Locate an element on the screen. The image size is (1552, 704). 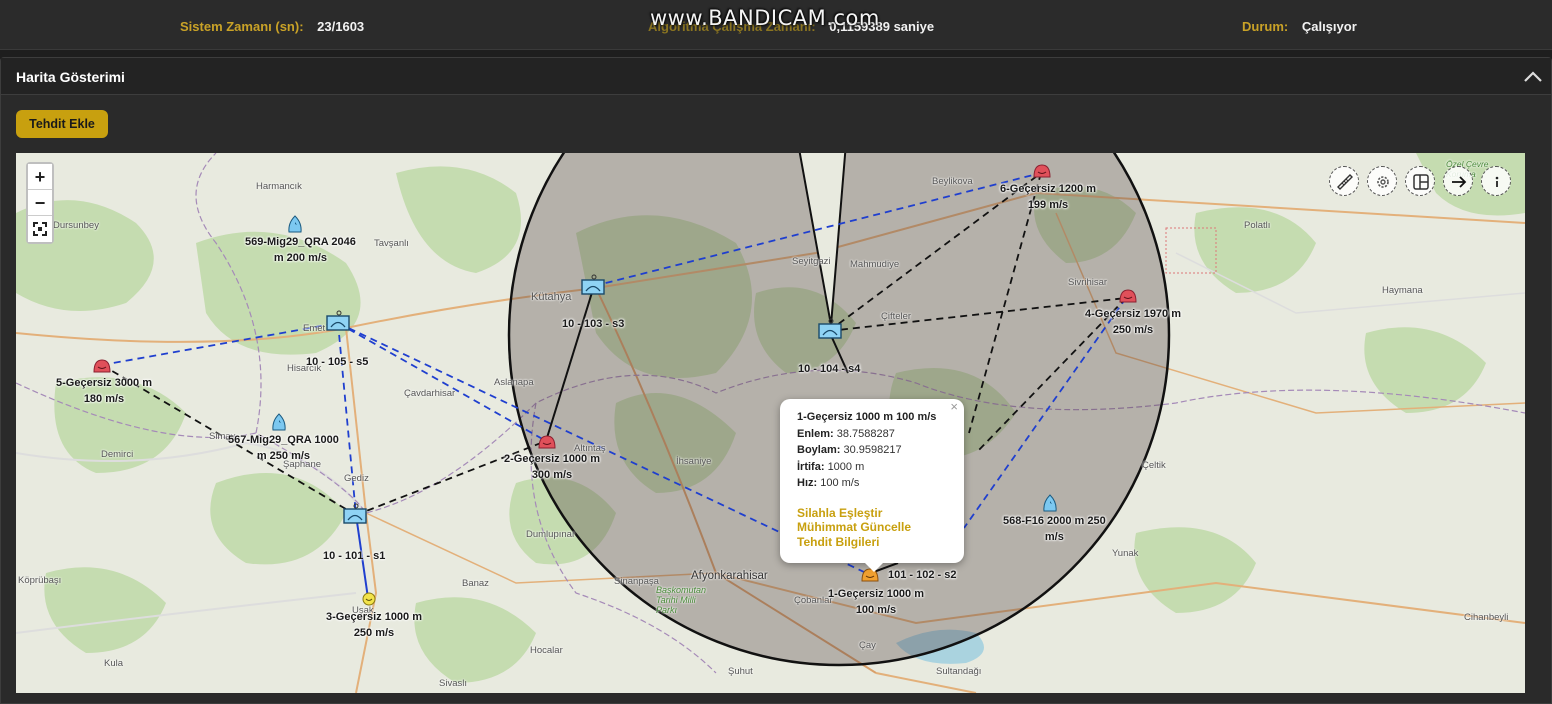
lon-label: Boylam: is located at coordinates (819, 450).